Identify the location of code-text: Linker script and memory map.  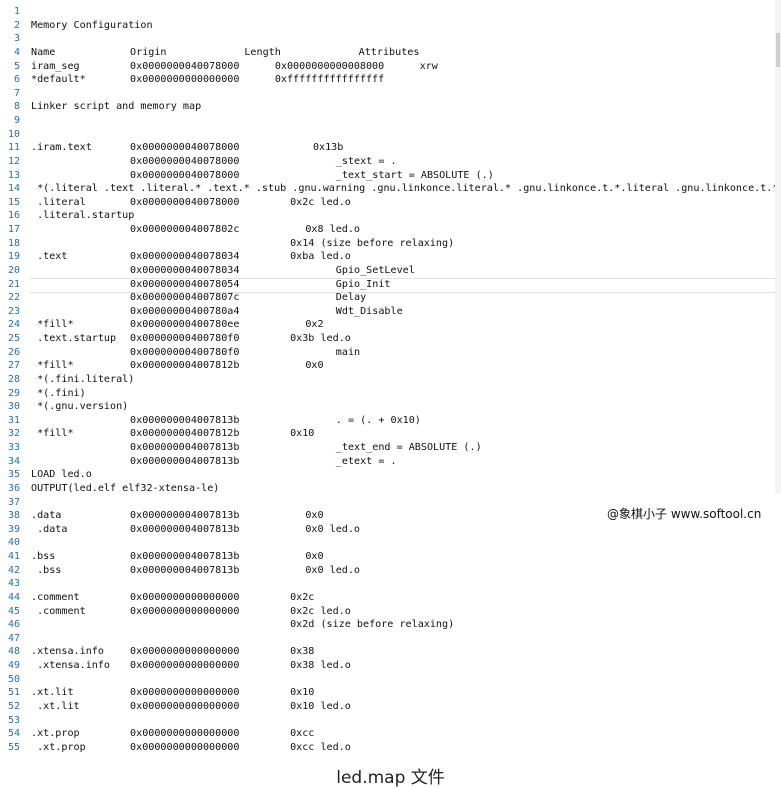
(116, 107).